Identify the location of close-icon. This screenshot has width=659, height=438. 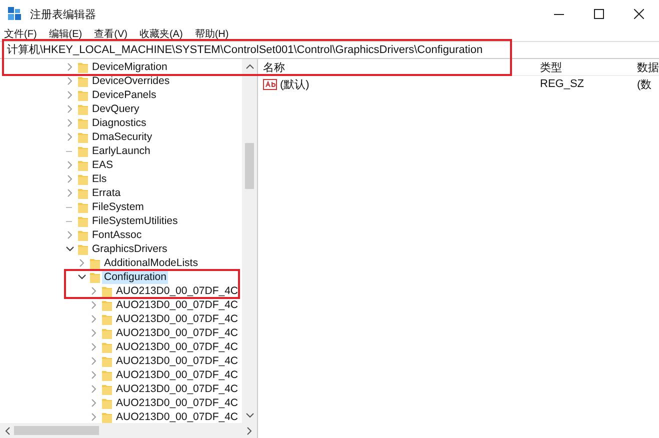
(639, 14).